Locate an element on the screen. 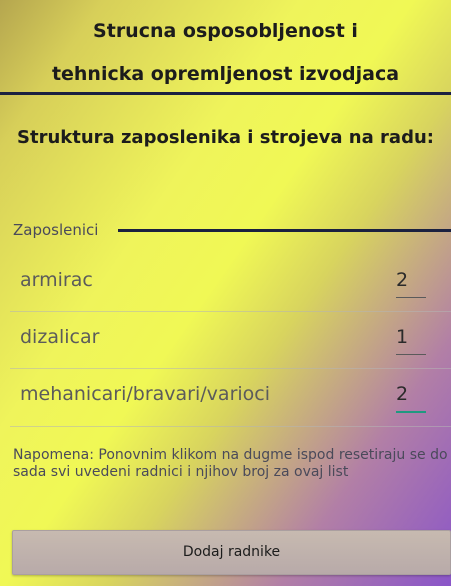  employee-row: dizalicar 1 is located at coordinates (225, 342).